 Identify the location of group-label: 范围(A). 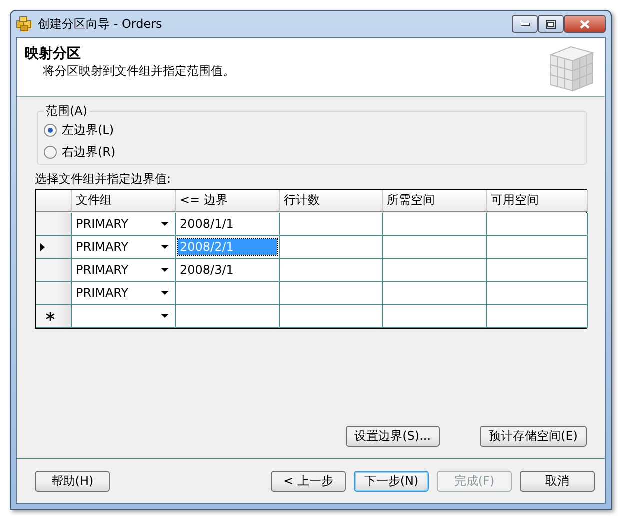
(67, 111).